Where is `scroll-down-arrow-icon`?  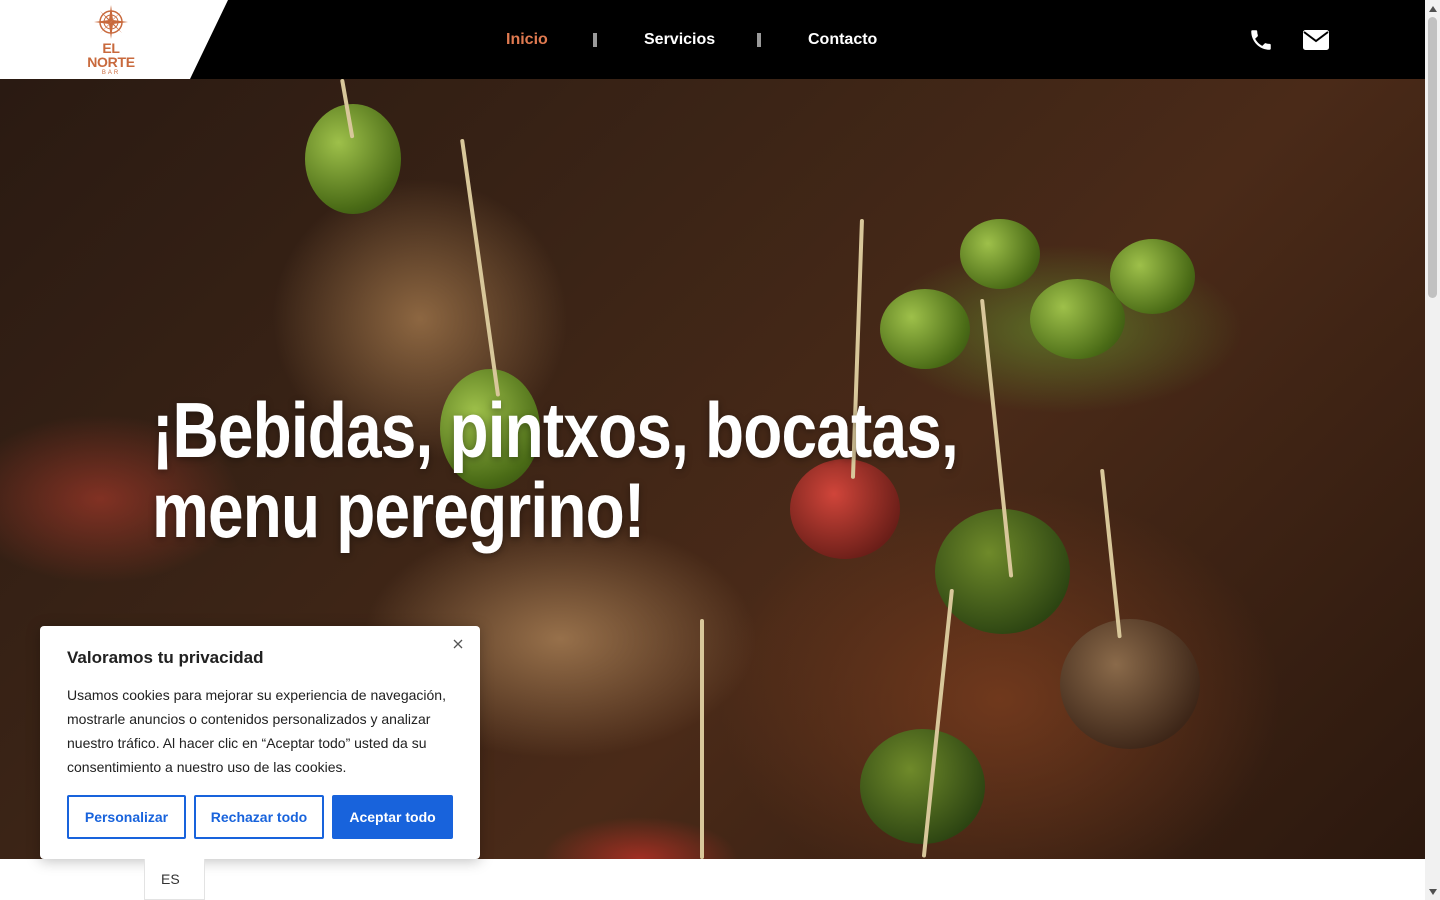 scroll-down-arrow-icon is located at coordinates (1432, 891).